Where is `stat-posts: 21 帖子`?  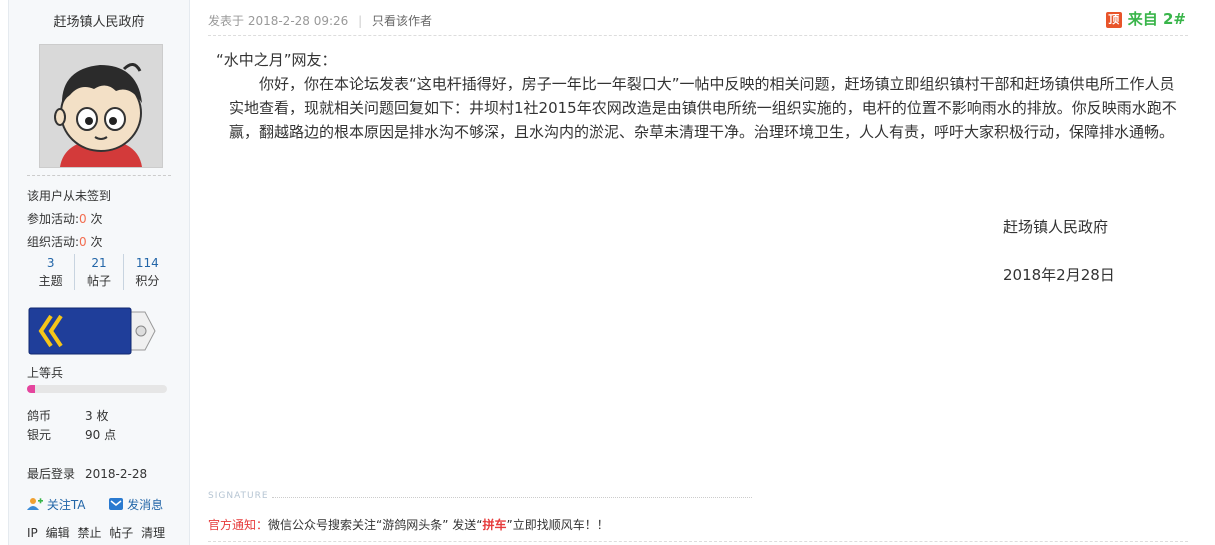 stat-posts: 21 帖子 is located at coordinates (99, 272).